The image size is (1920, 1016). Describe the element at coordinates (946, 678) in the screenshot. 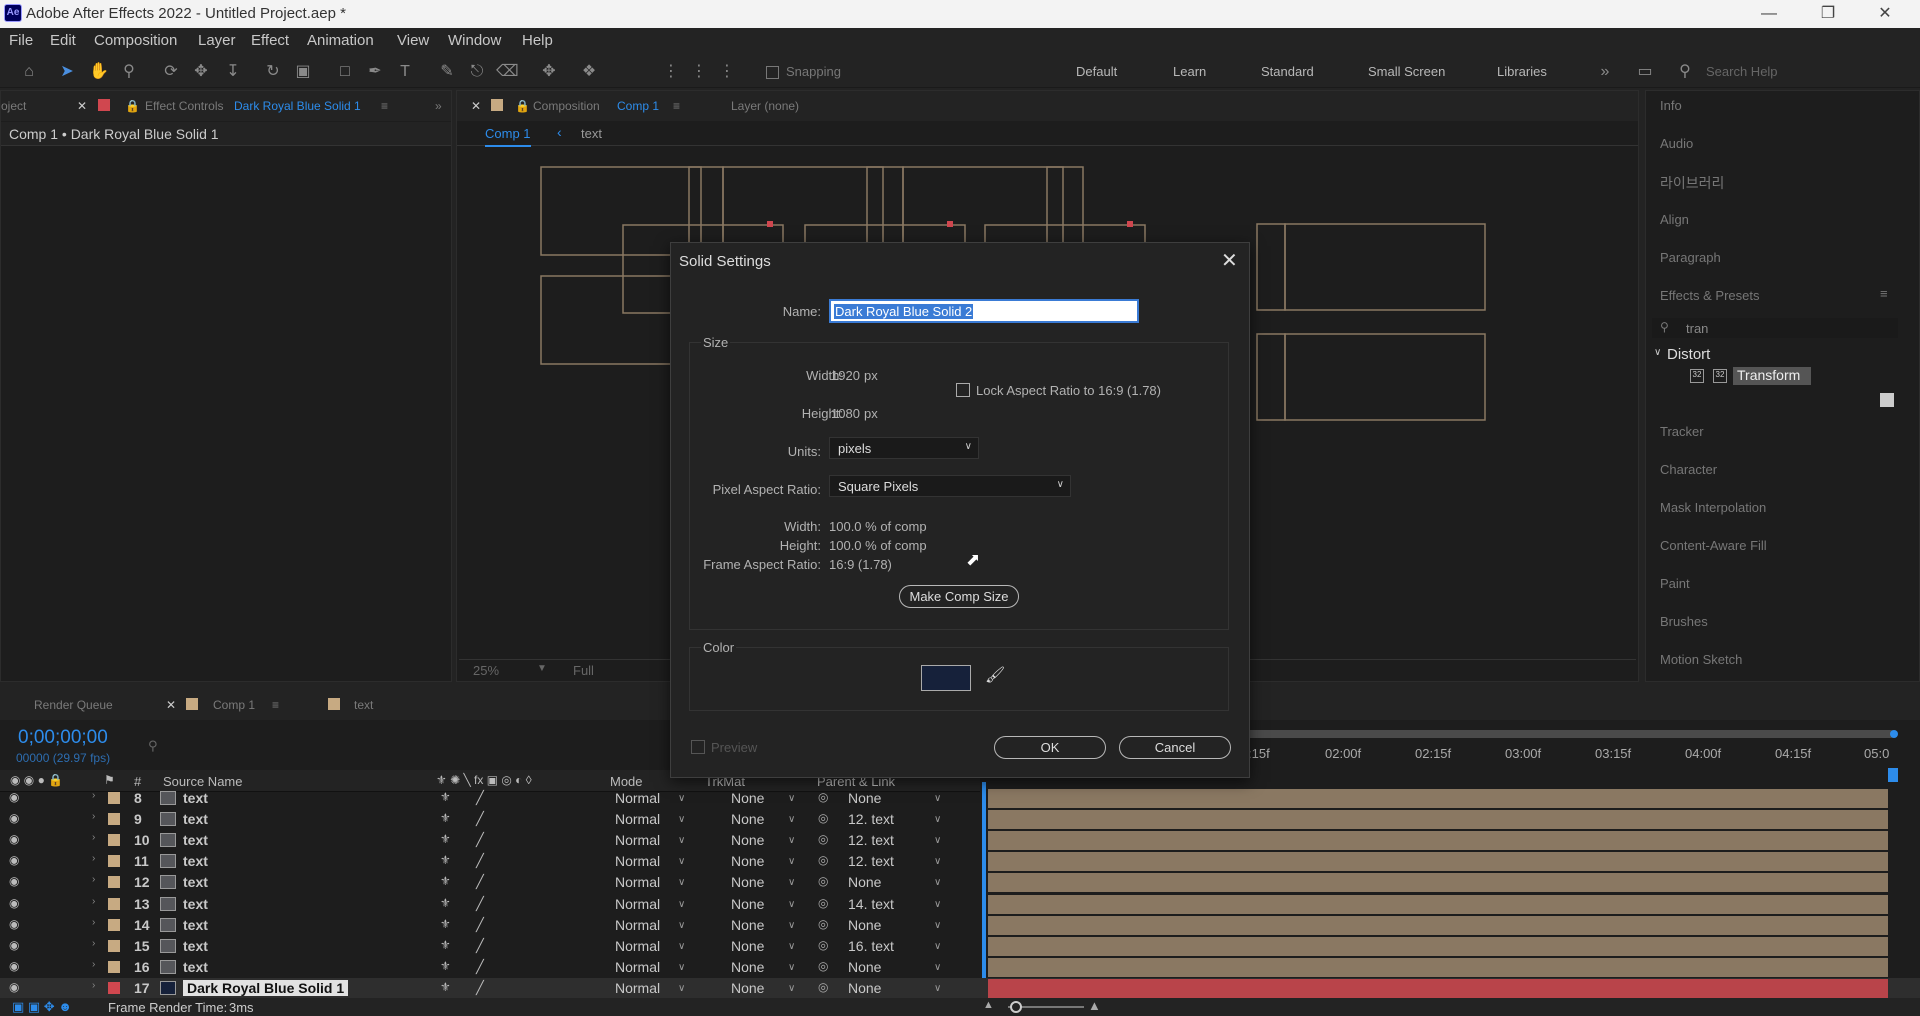

I see `color-swatch` at that location.